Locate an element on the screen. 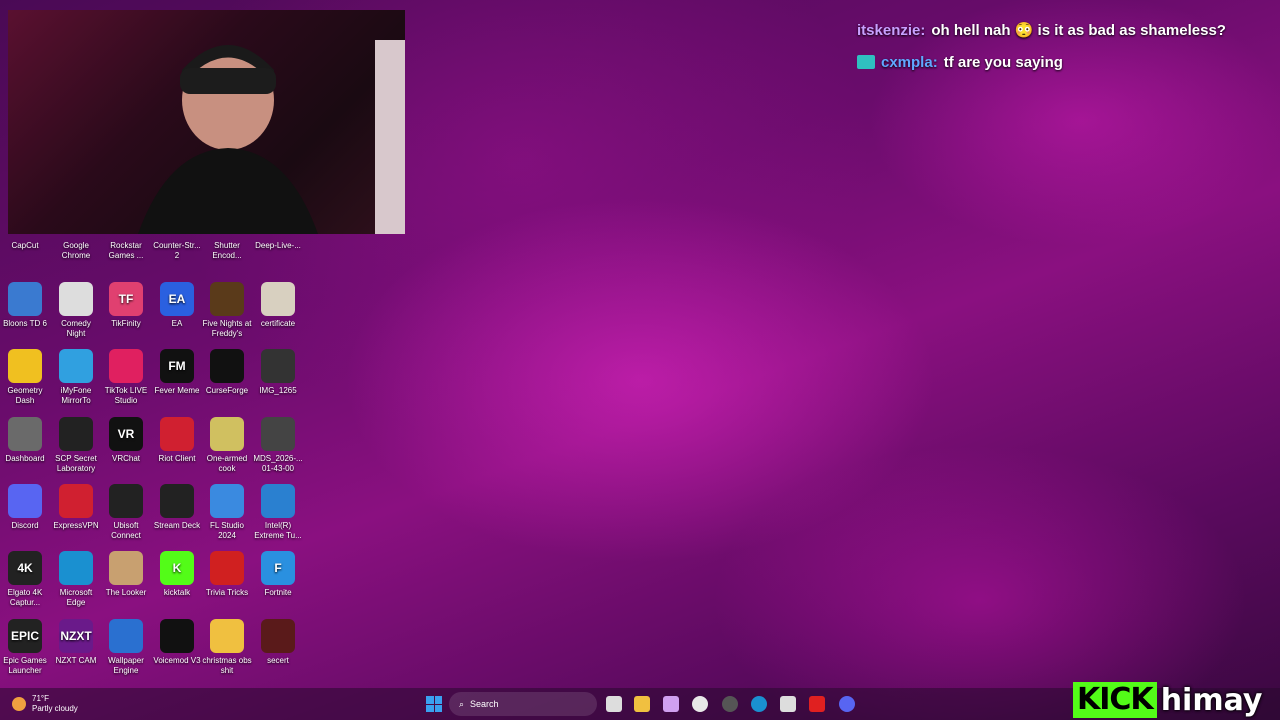 This screenshot has width=1280, height=720. desktop-icon: EPIC Epic Games Launcher is located at coordinates (25, 647).